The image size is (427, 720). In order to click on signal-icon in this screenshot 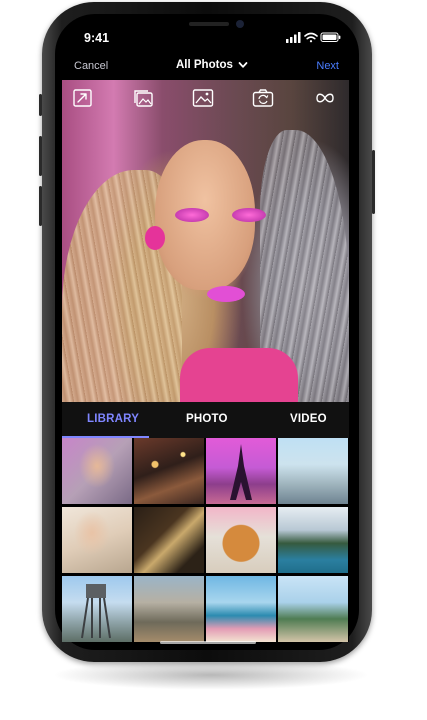, I will do `click(293, 37)`.